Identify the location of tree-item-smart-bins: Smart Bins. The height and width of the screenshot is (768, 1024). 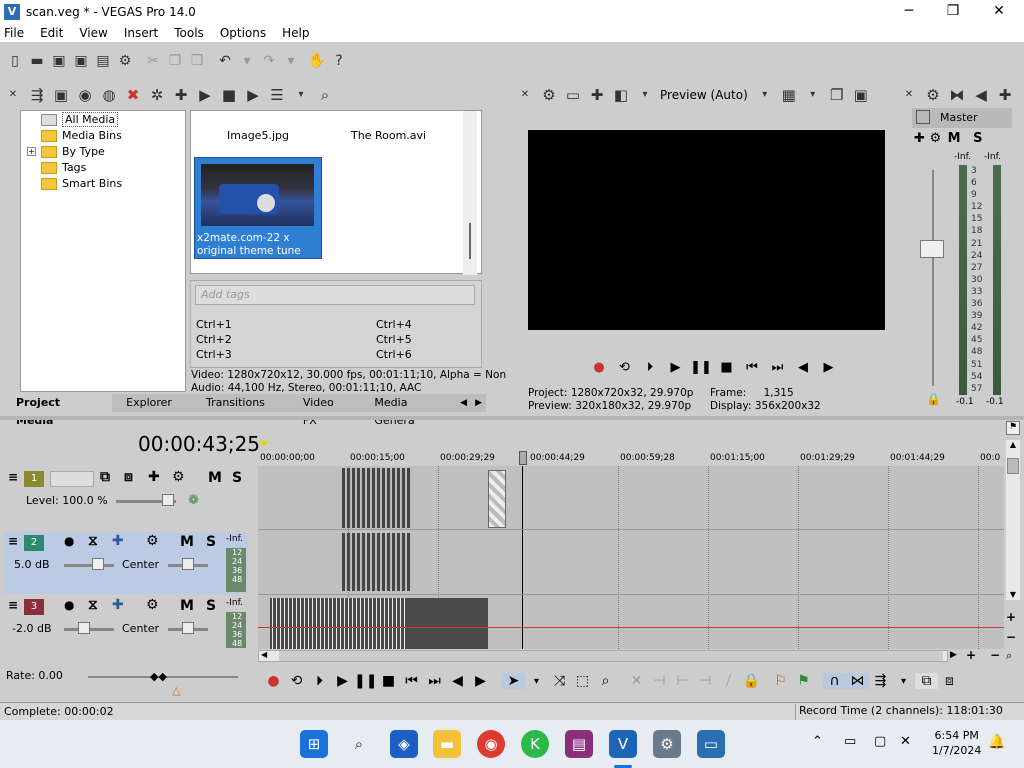
(81, 183).